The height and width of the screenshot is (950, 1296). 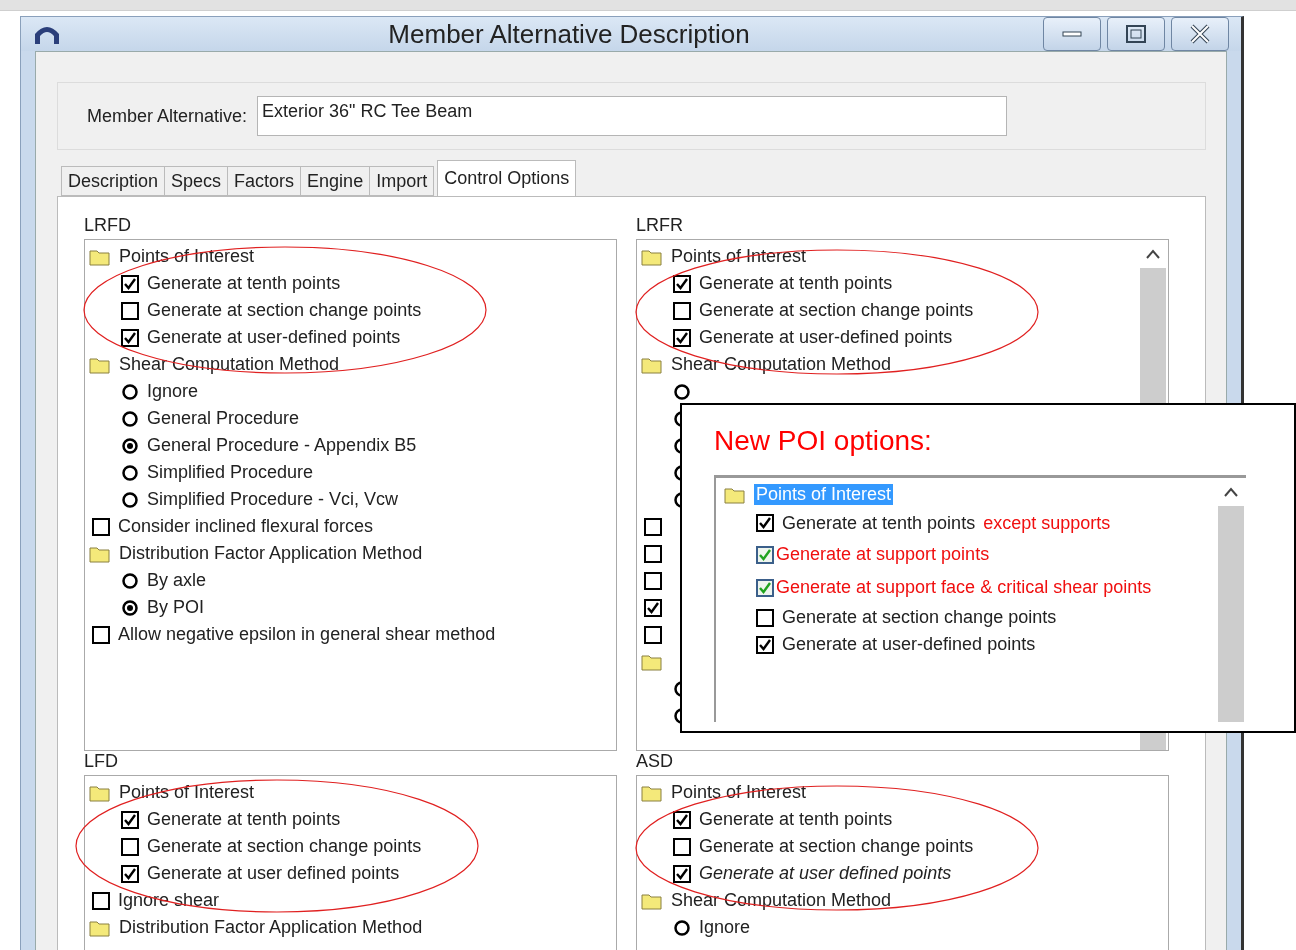 I want to click on member-alternative-field: Exterior 36" RC Tee Beam, so click(x=632, y=116).